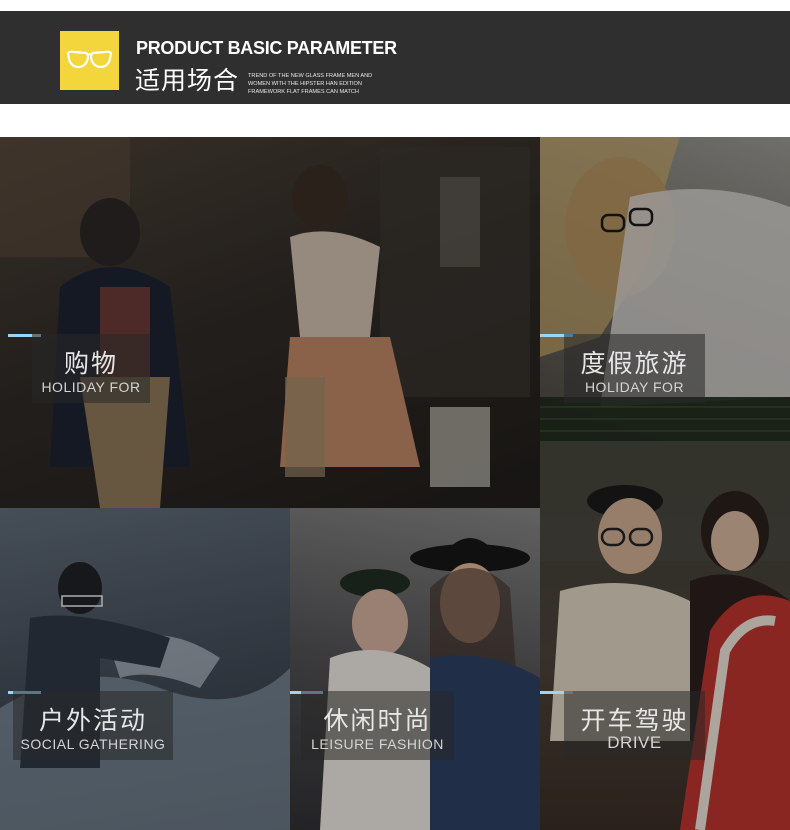 The image size is (790, 830). I want to click on label-box: 休闲时尚 LEISURE FASHION, so click(377, 725).